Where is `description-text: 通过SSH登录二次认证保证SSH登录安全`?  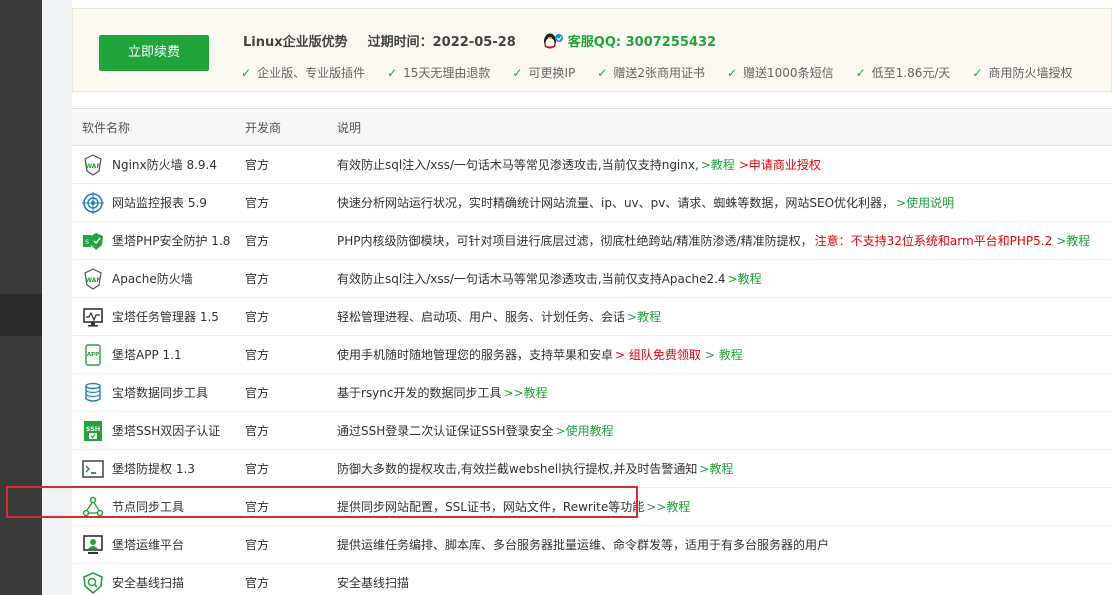
description-text: 通过SSH登录二次认证保证SSH登录安全 is located at coordinates (445, 431).